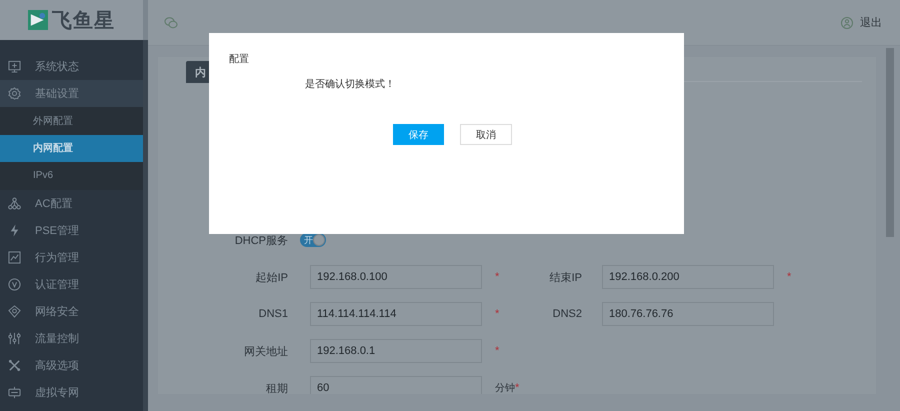 Image resolution: width=900 pixels, height=411 pixels. What do you see at coordinates (350, 84) in the screenshot?
I see `dialog-message: 是否确认切换模式！` at bounding box center [350, 84].